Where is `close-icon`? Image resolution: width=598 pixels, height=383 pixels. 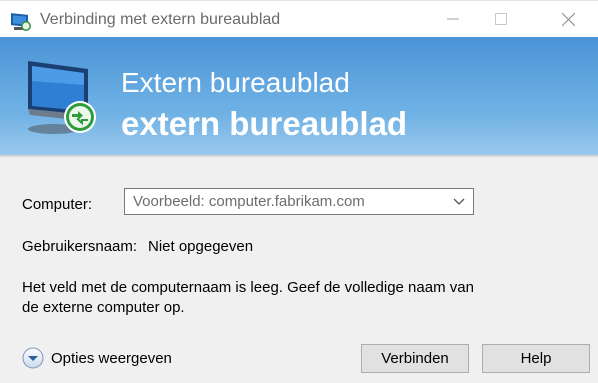 close-icon is located at coordinates (568, 19).